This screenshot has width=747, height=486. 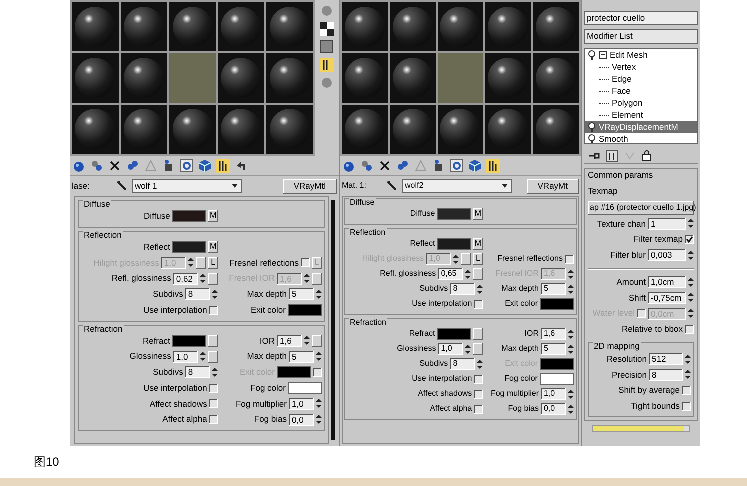 I want to click on stack-subitem: Face, so click(x=621, y=91).